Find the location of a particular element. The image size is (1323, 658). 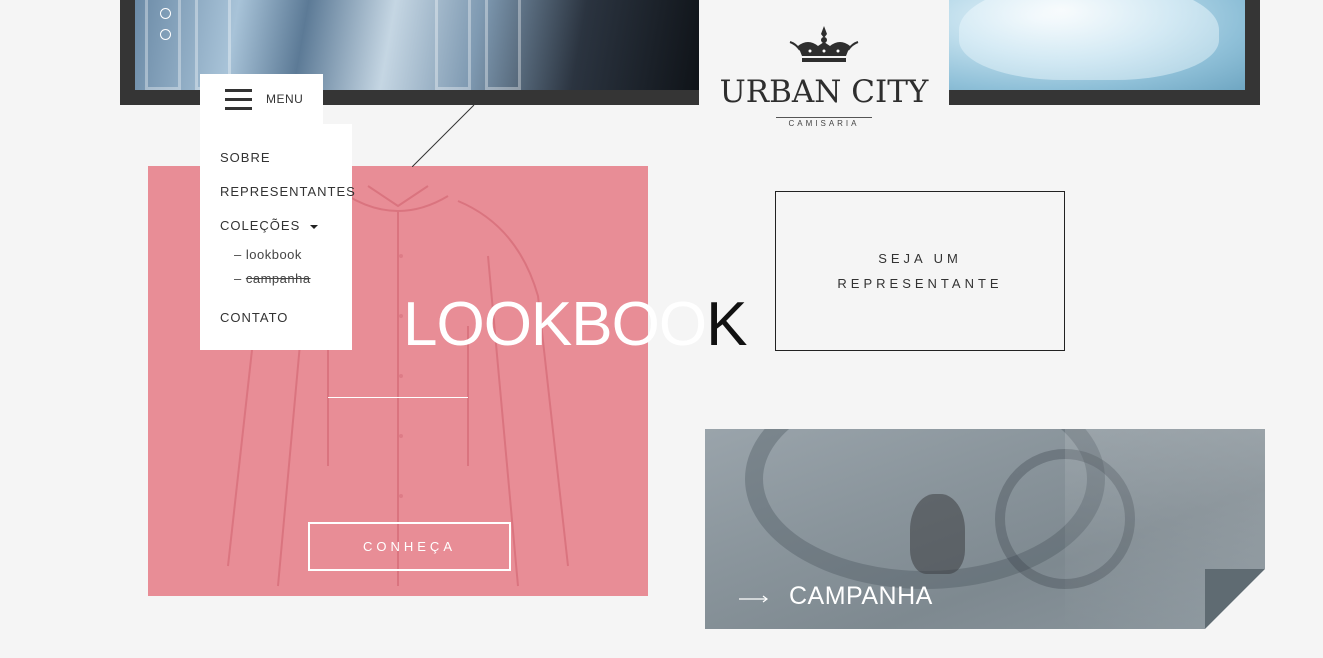

campaign-label: CAMPANHA is located at coordinates (861, 596).